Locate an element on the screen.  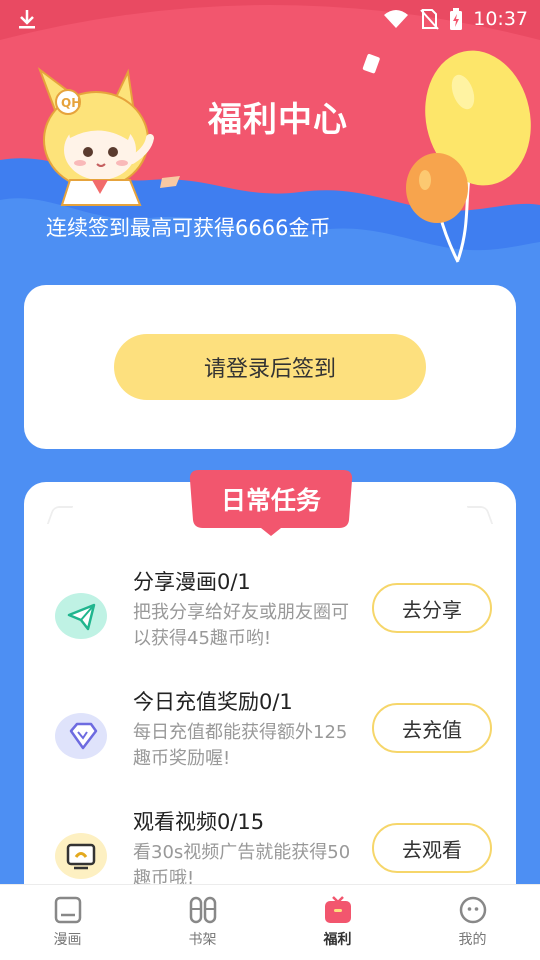
go-watch-button: 去观看 is located at coordinates (432, 848).